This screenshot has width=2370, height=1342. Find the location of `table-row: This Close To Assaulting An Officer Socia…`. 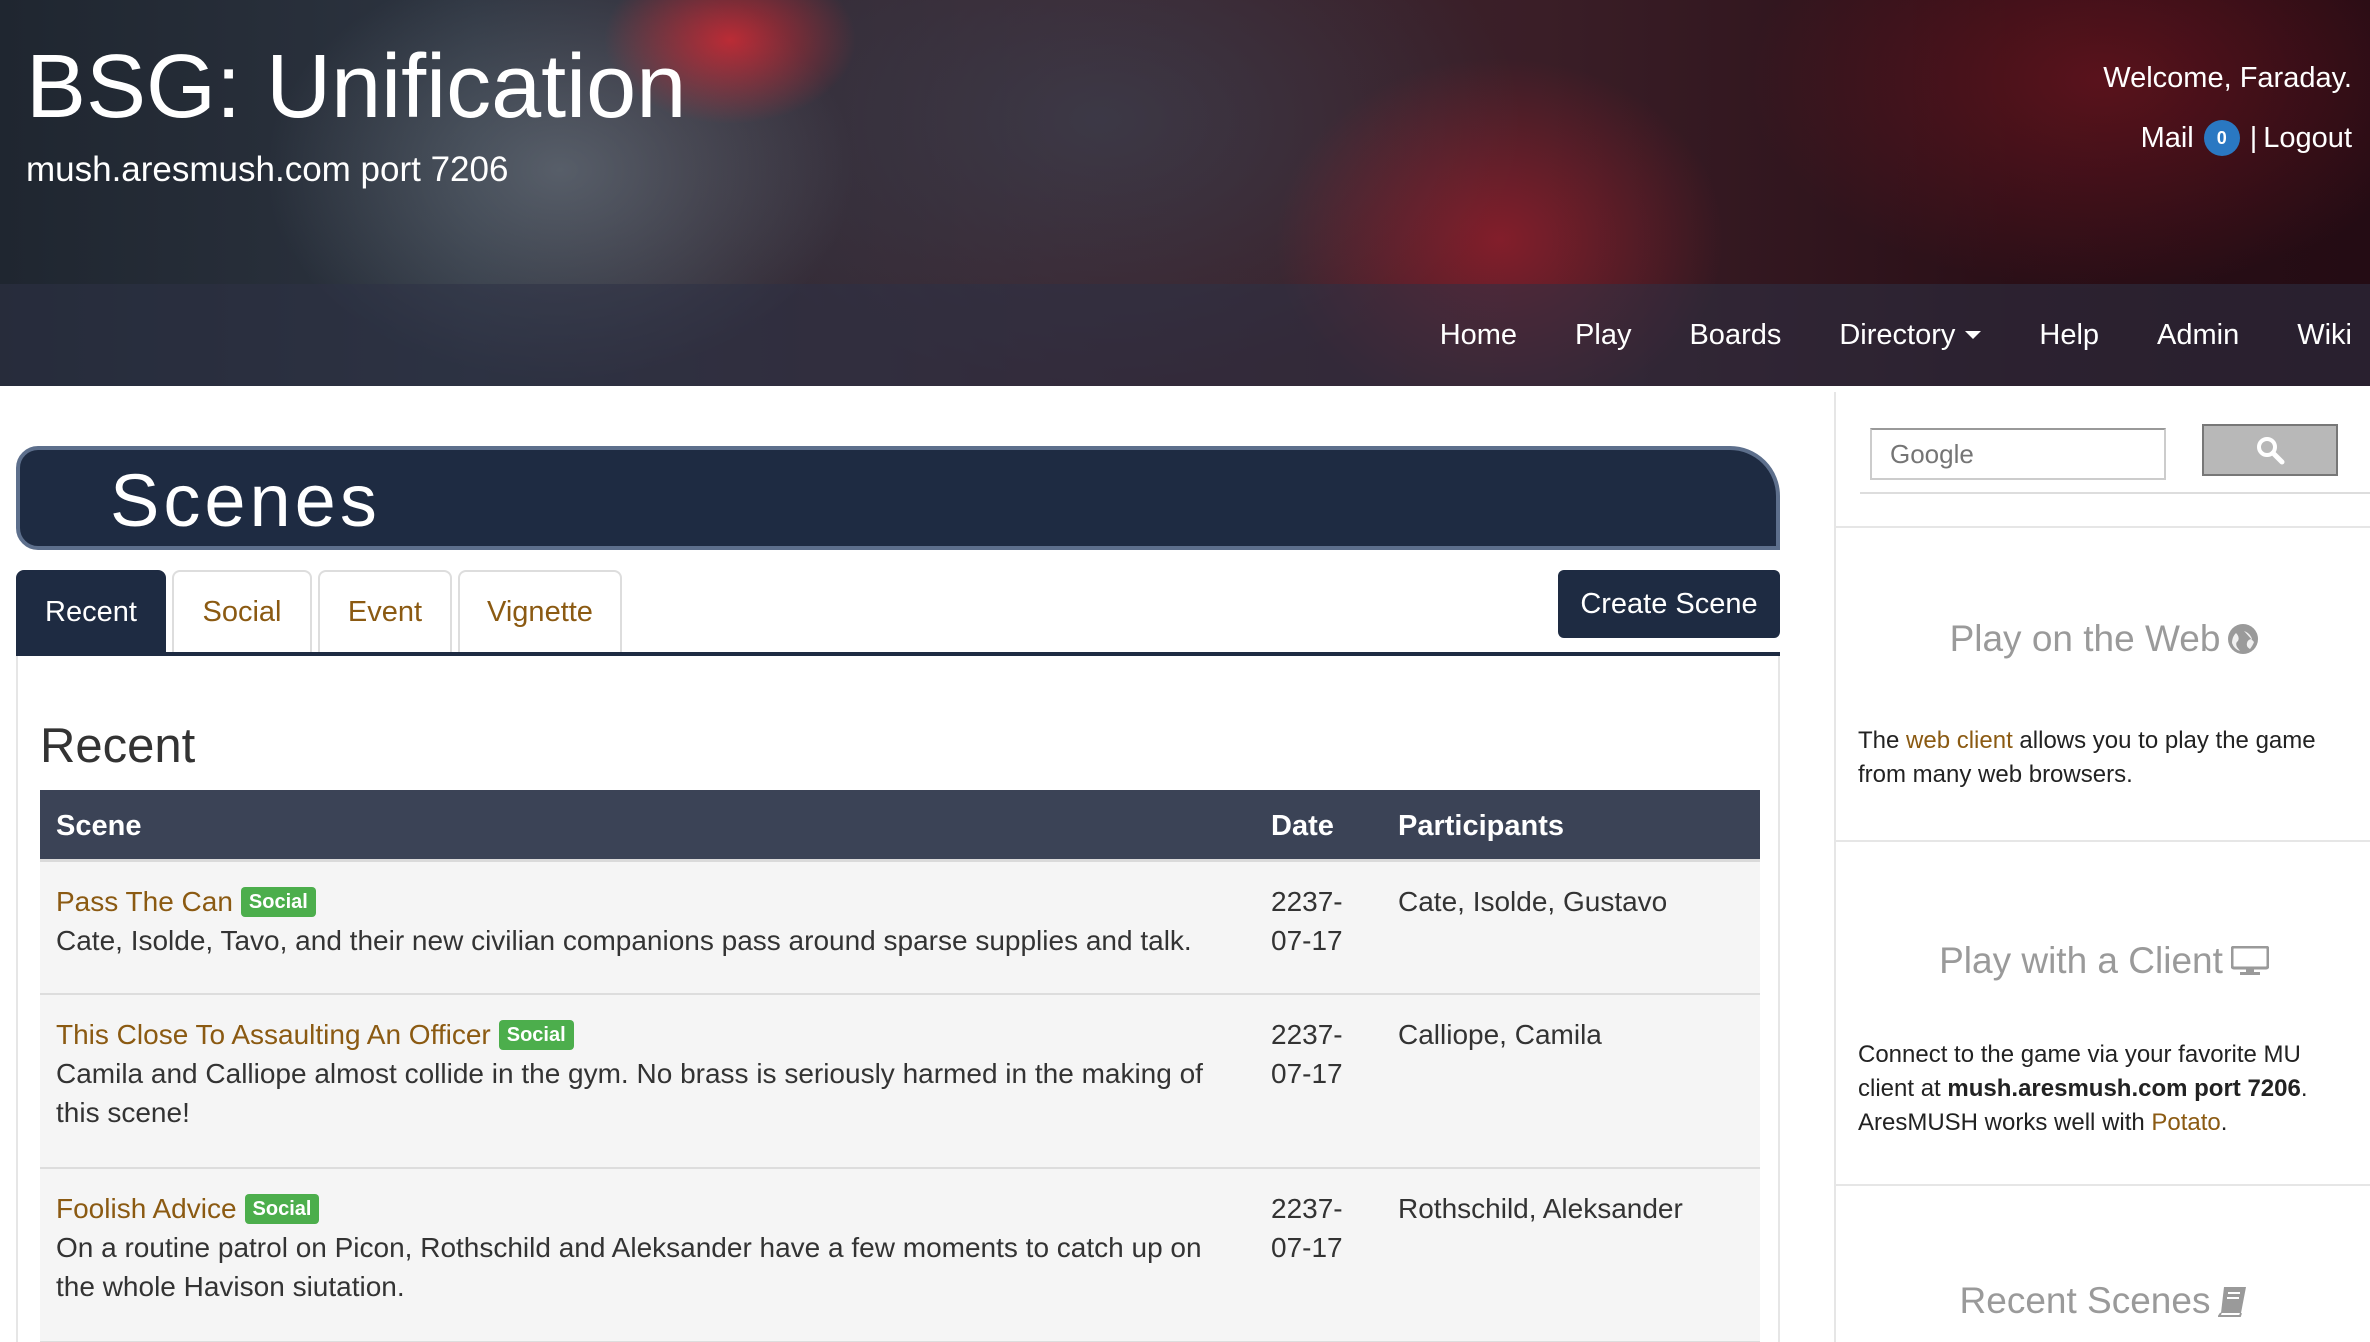

table-row: This Close To Assaulting An Officer Socia… is located at coordinates (900, 1082).